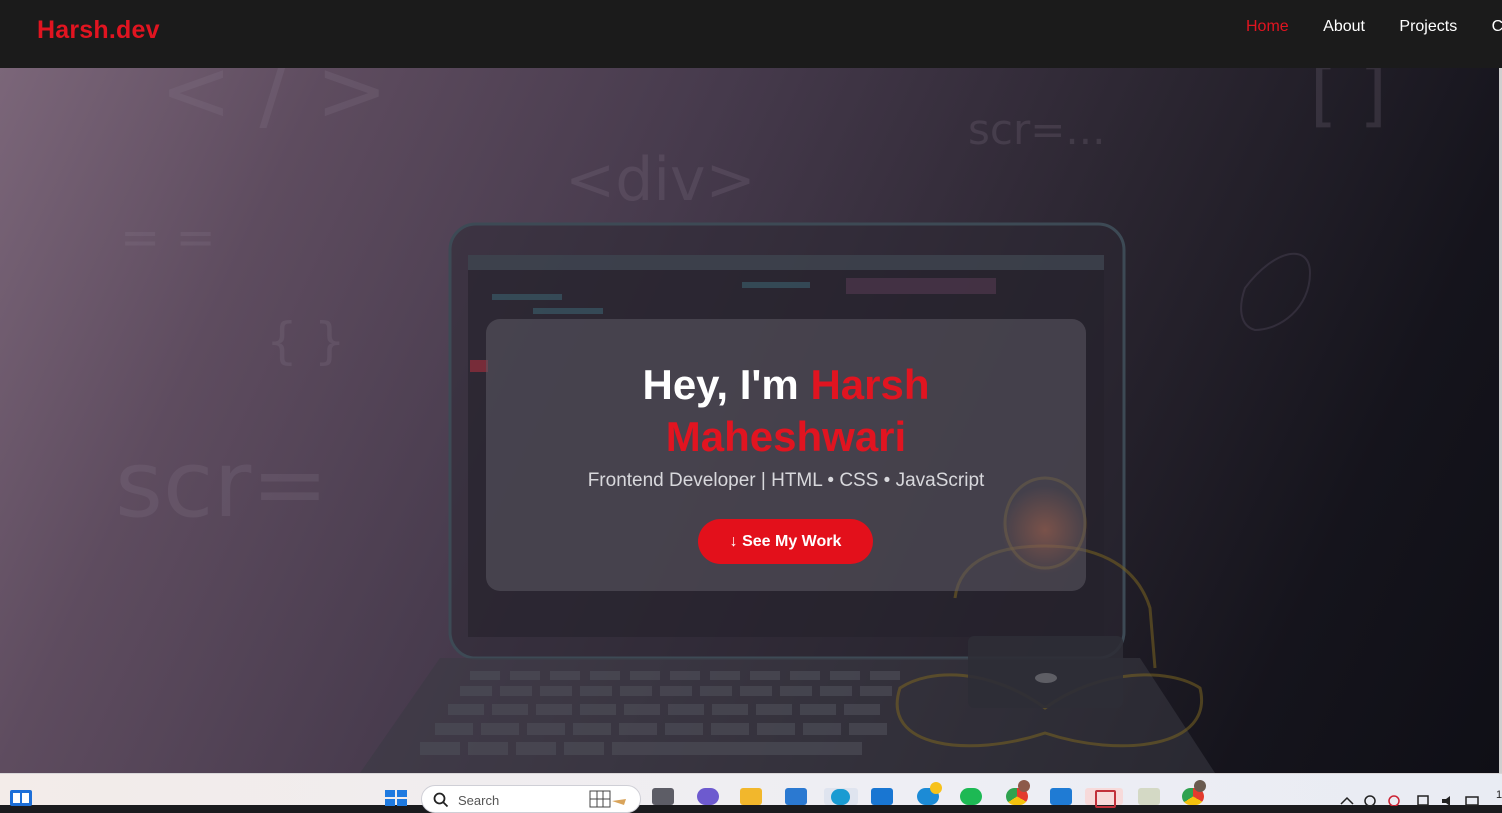 This screenshot has width=1502, height=813. What do you see at coordinates (751, 34) in the screenshot?
I see `navbar: Harsh.dev Home About Projects Cor` at bounding box center [751, 34].